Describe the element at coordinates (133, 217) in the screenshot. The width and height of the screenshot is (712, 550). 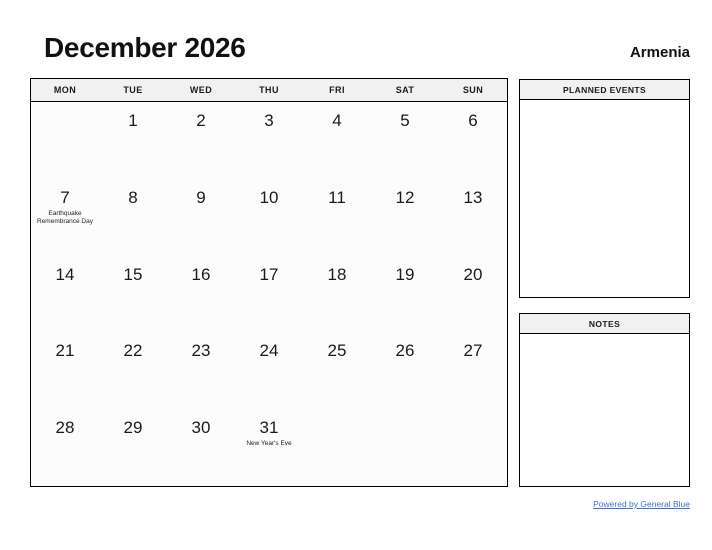
I see `day-cell: 8` at that location.